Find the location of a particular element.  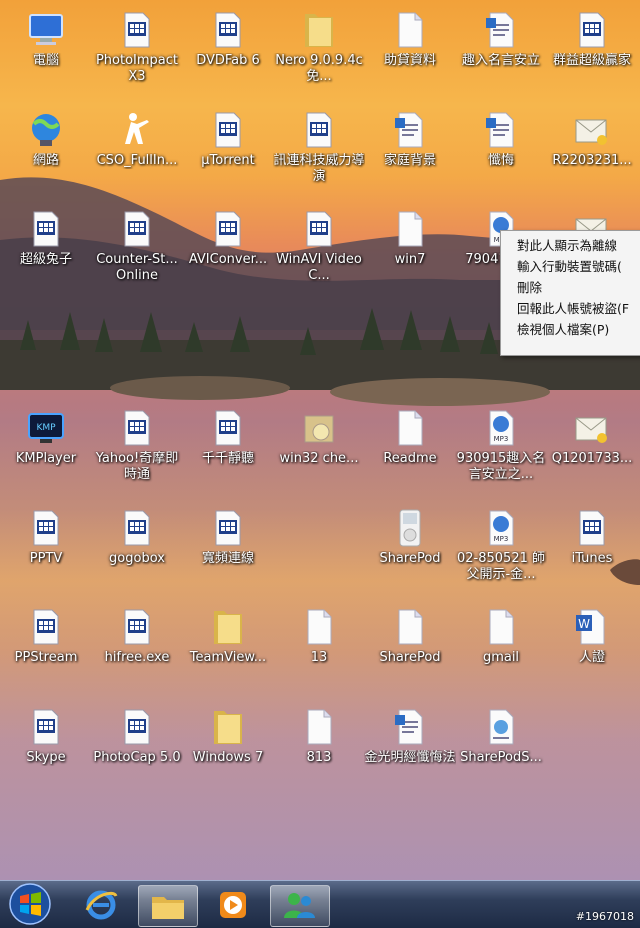

folder-icon is located at coordinates (168, 908).